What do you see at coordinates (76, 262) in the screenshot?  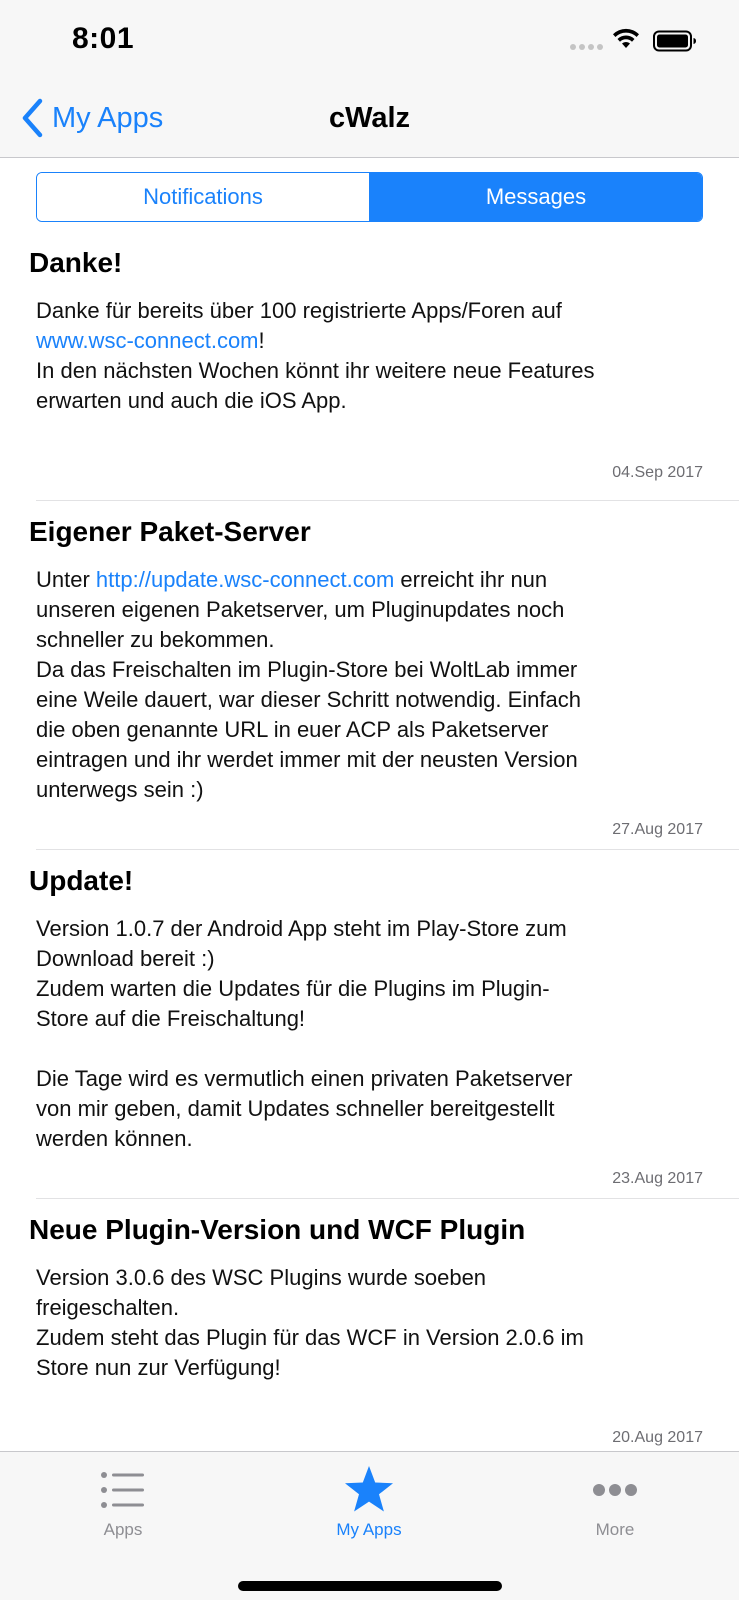 I see `message-title: Danke!` at bounding box center [76, 262].